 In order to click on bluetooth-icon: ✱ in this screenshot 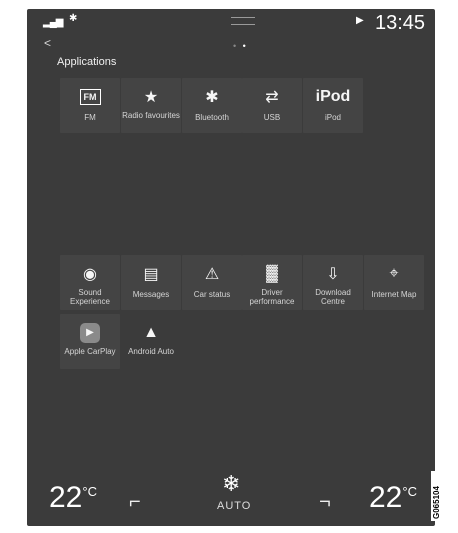, I will do `click(212, 97)`.